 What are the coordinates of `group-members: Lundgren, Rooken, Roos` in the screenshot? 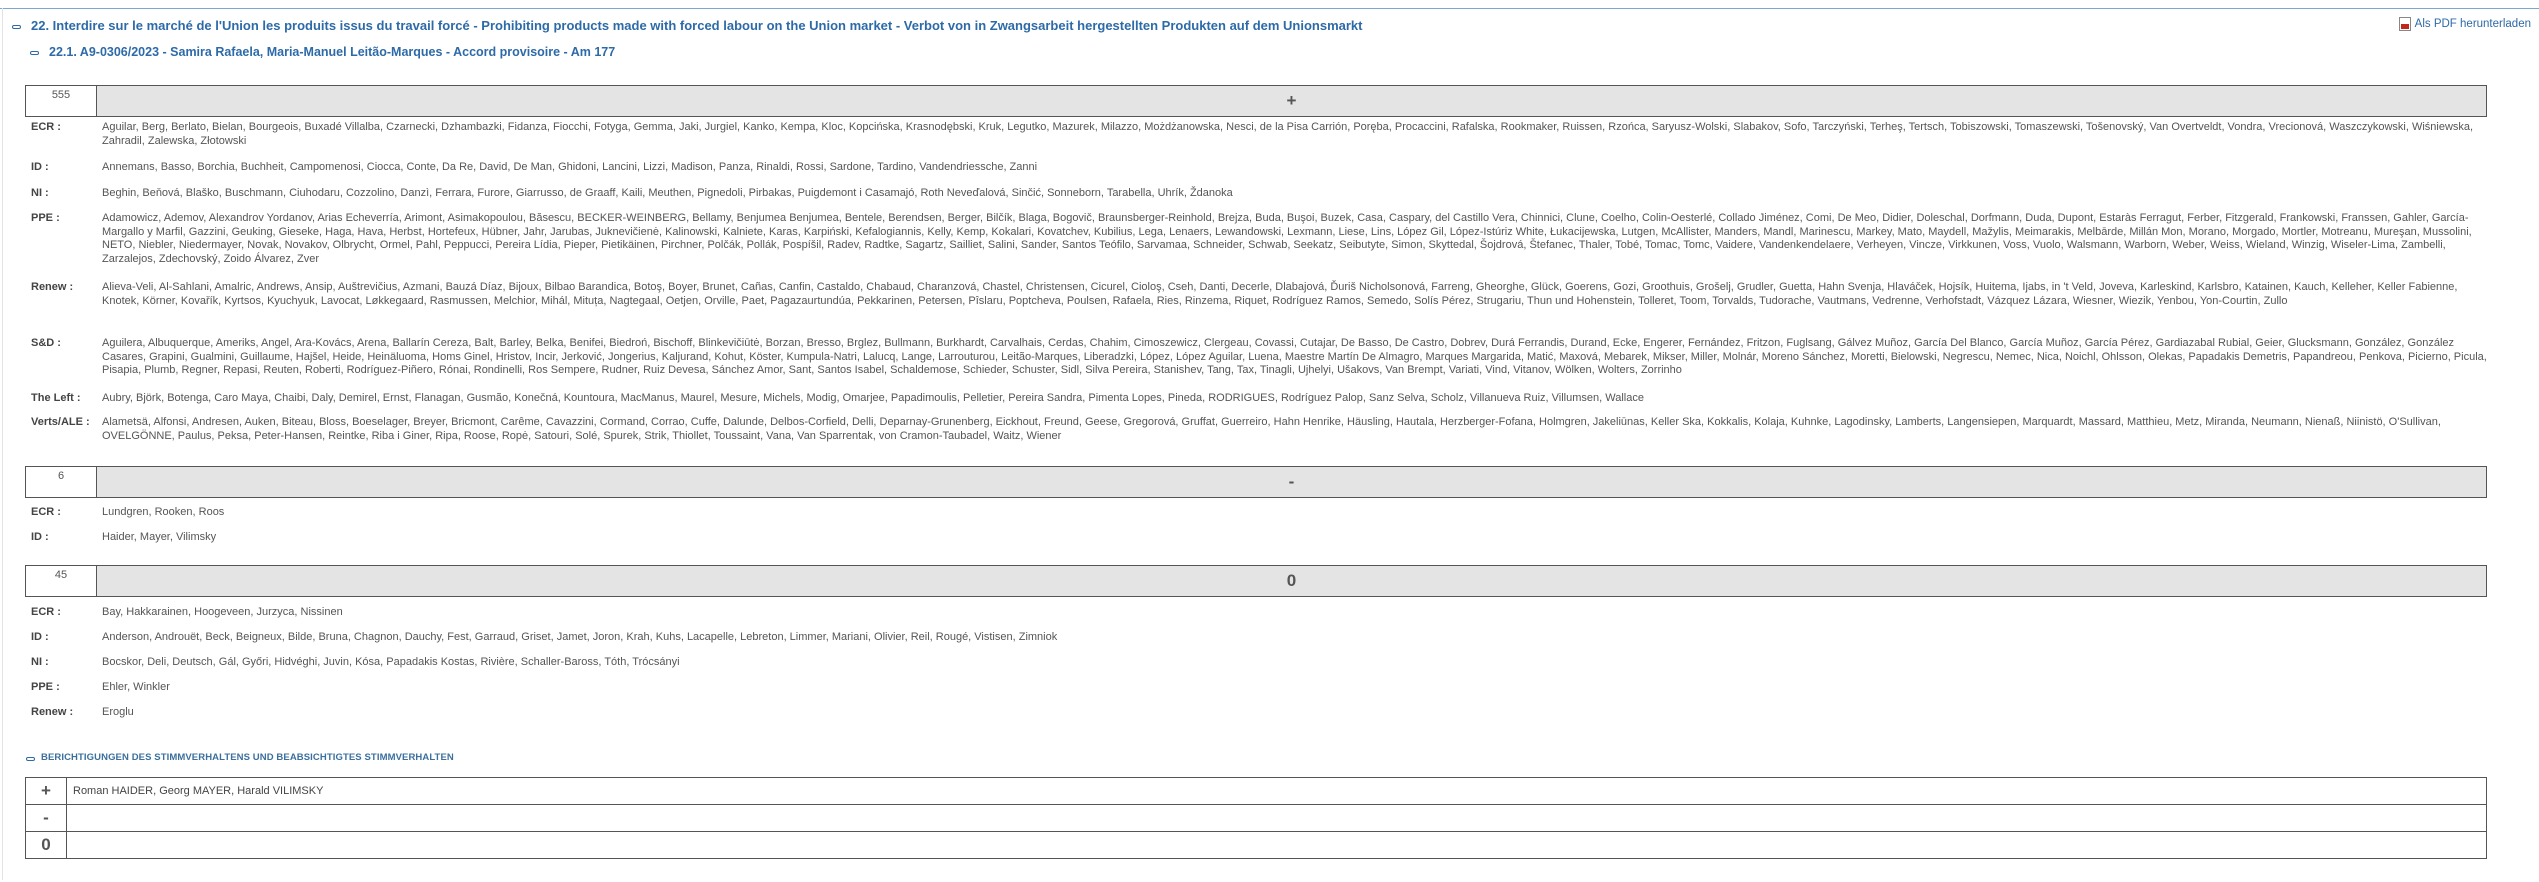 It's located at (163, 512).